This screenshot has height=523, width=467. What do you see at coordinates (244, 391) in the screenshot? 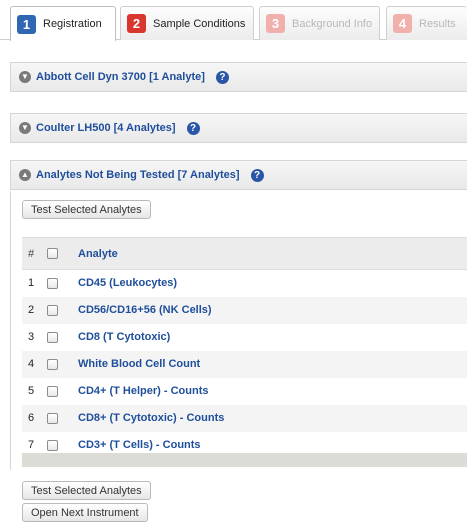
I see `table-row: 5 CD4+ (T Helper) - Counts` at bounding box center [244, 391].